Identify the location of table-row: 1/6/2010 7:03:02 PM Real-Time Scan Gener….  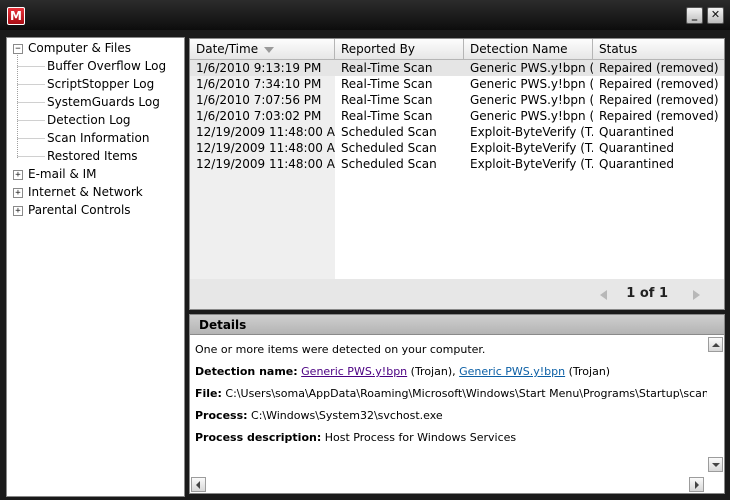
(457, 116).